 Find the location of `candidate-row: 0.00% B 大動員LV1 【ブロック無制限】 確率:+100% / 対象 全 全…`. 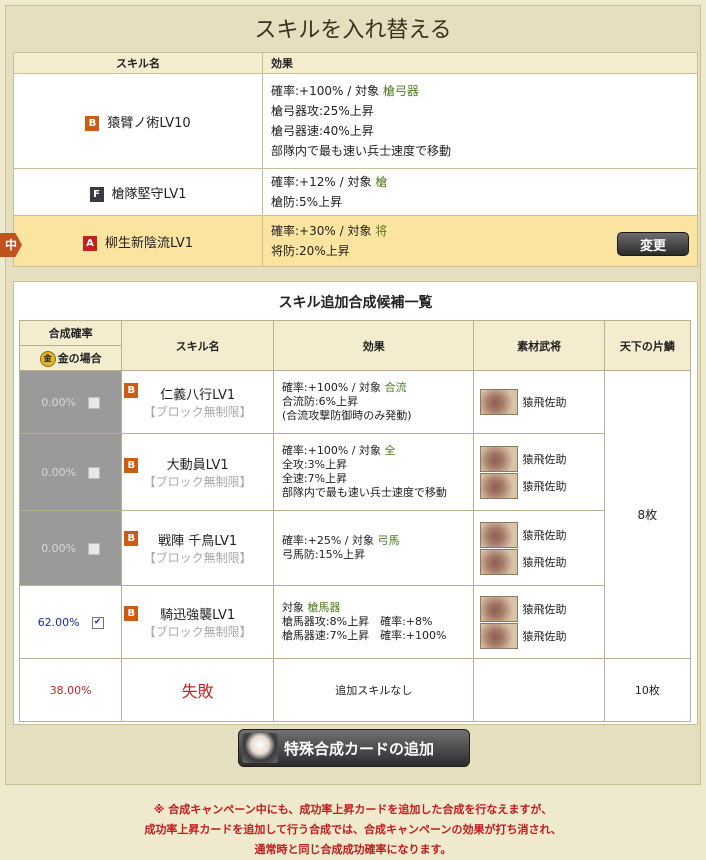

candidate-row: 0.00% B 大動員LV1 【ブロック無制限】 確率:+100% / 対象 全 全… is located at coordinates (354, 472).